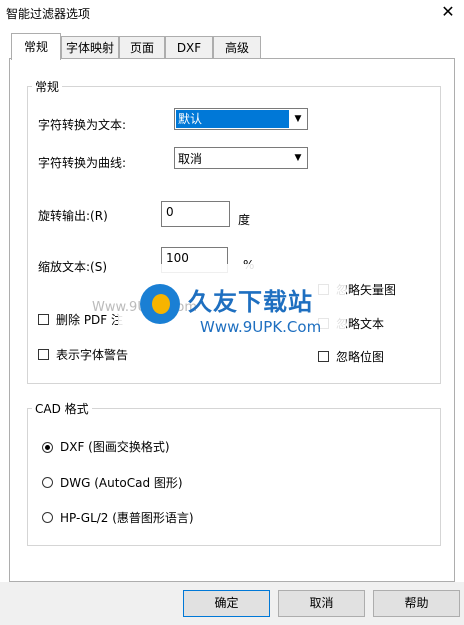 The height and width of the screenshot is (625, 464). What do you see at coordinates (47, 447) in the screenshot?
I see `cad-dxf-radio` at bounding box center [47, 447].